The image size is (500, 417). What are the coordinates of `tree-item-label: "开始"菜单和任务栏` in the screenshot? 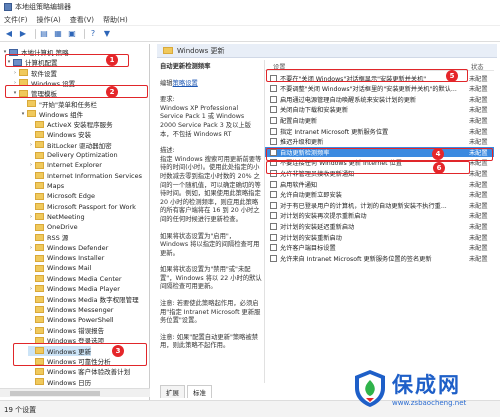 It's located at (68, 104).